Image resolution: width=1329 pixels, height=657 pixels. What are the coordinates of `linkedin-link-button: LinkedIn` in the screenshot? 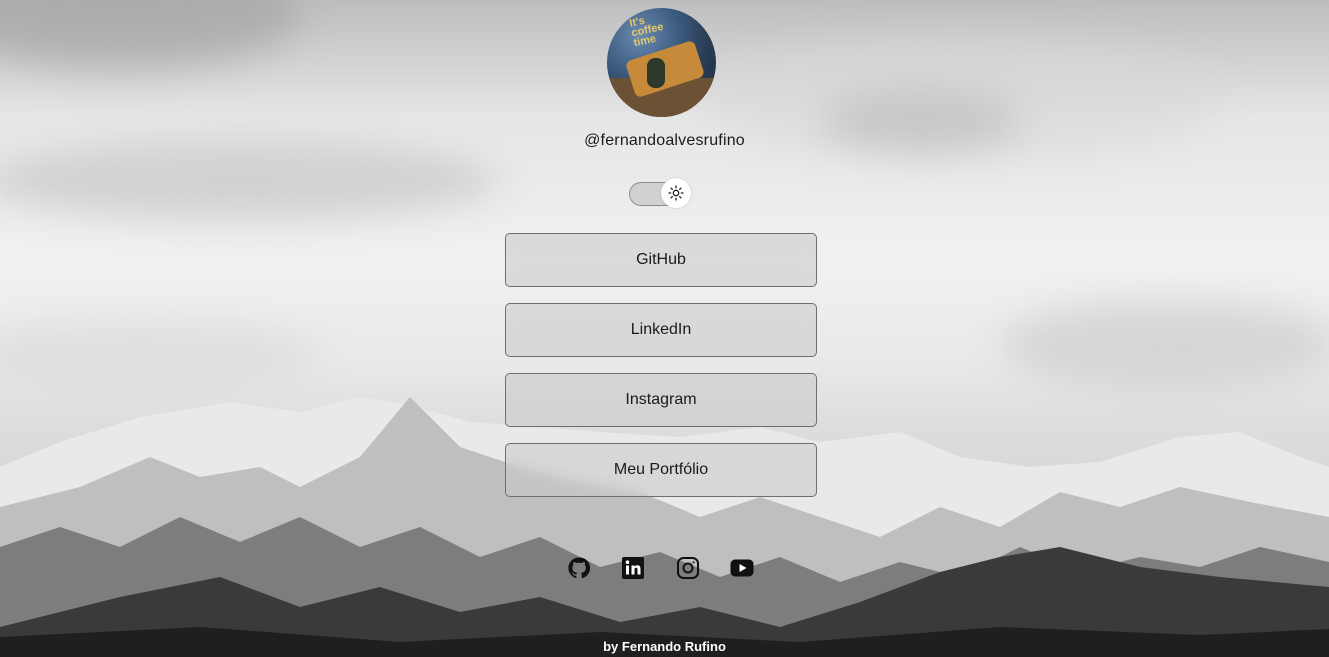 It's located at (661, 330).